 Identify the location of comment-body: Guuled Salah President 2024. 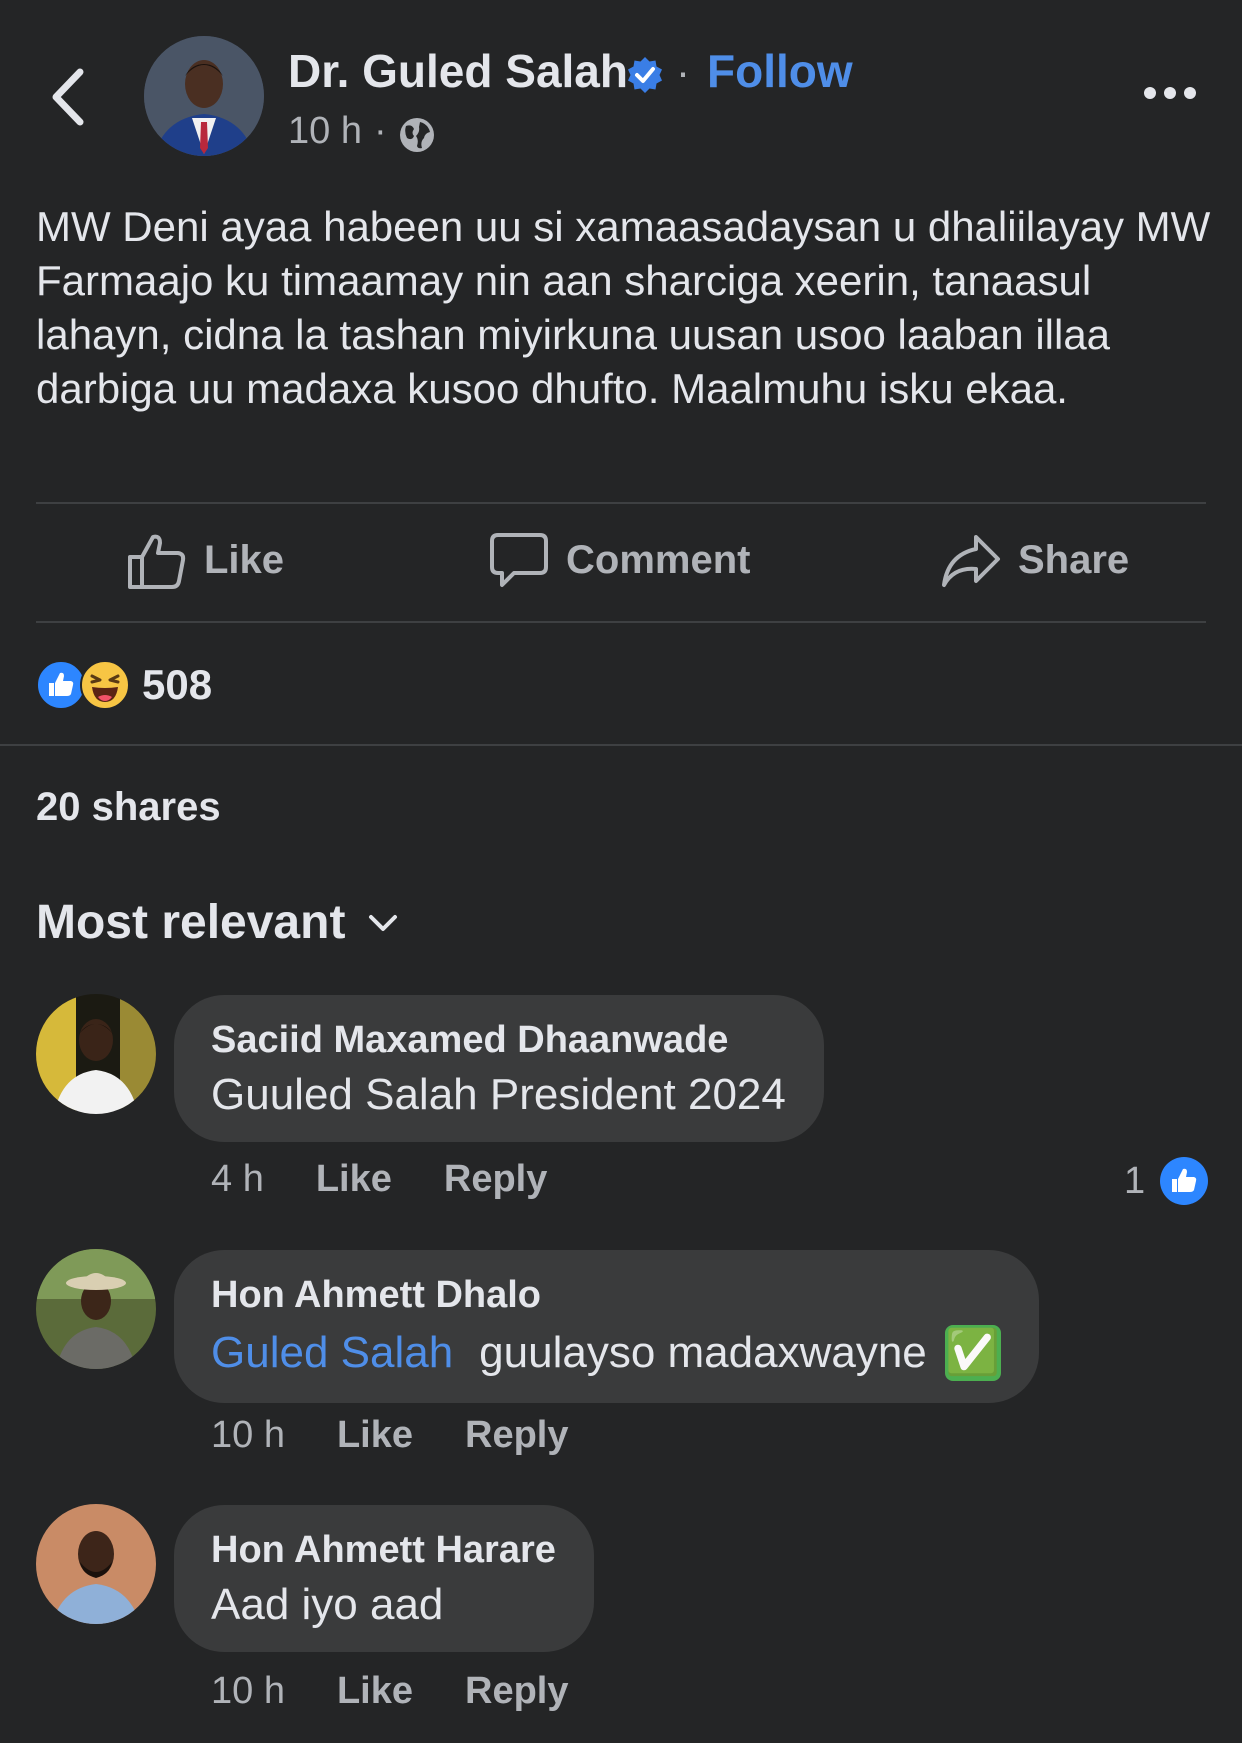
(498, 1094).